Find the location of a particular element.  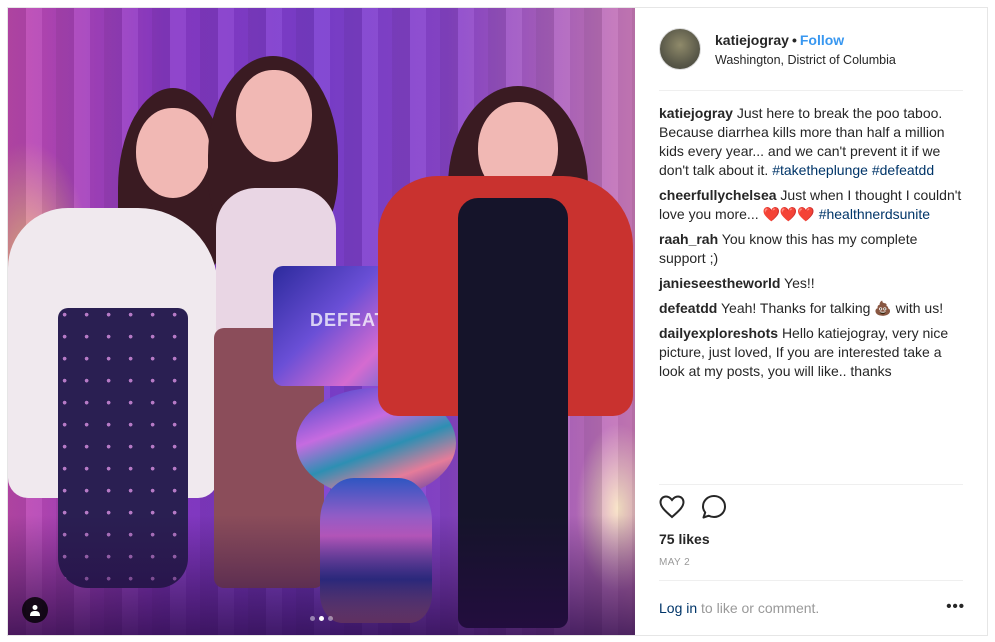

comment-username: cheerfullychelsea is located at coordinates (718, 195).